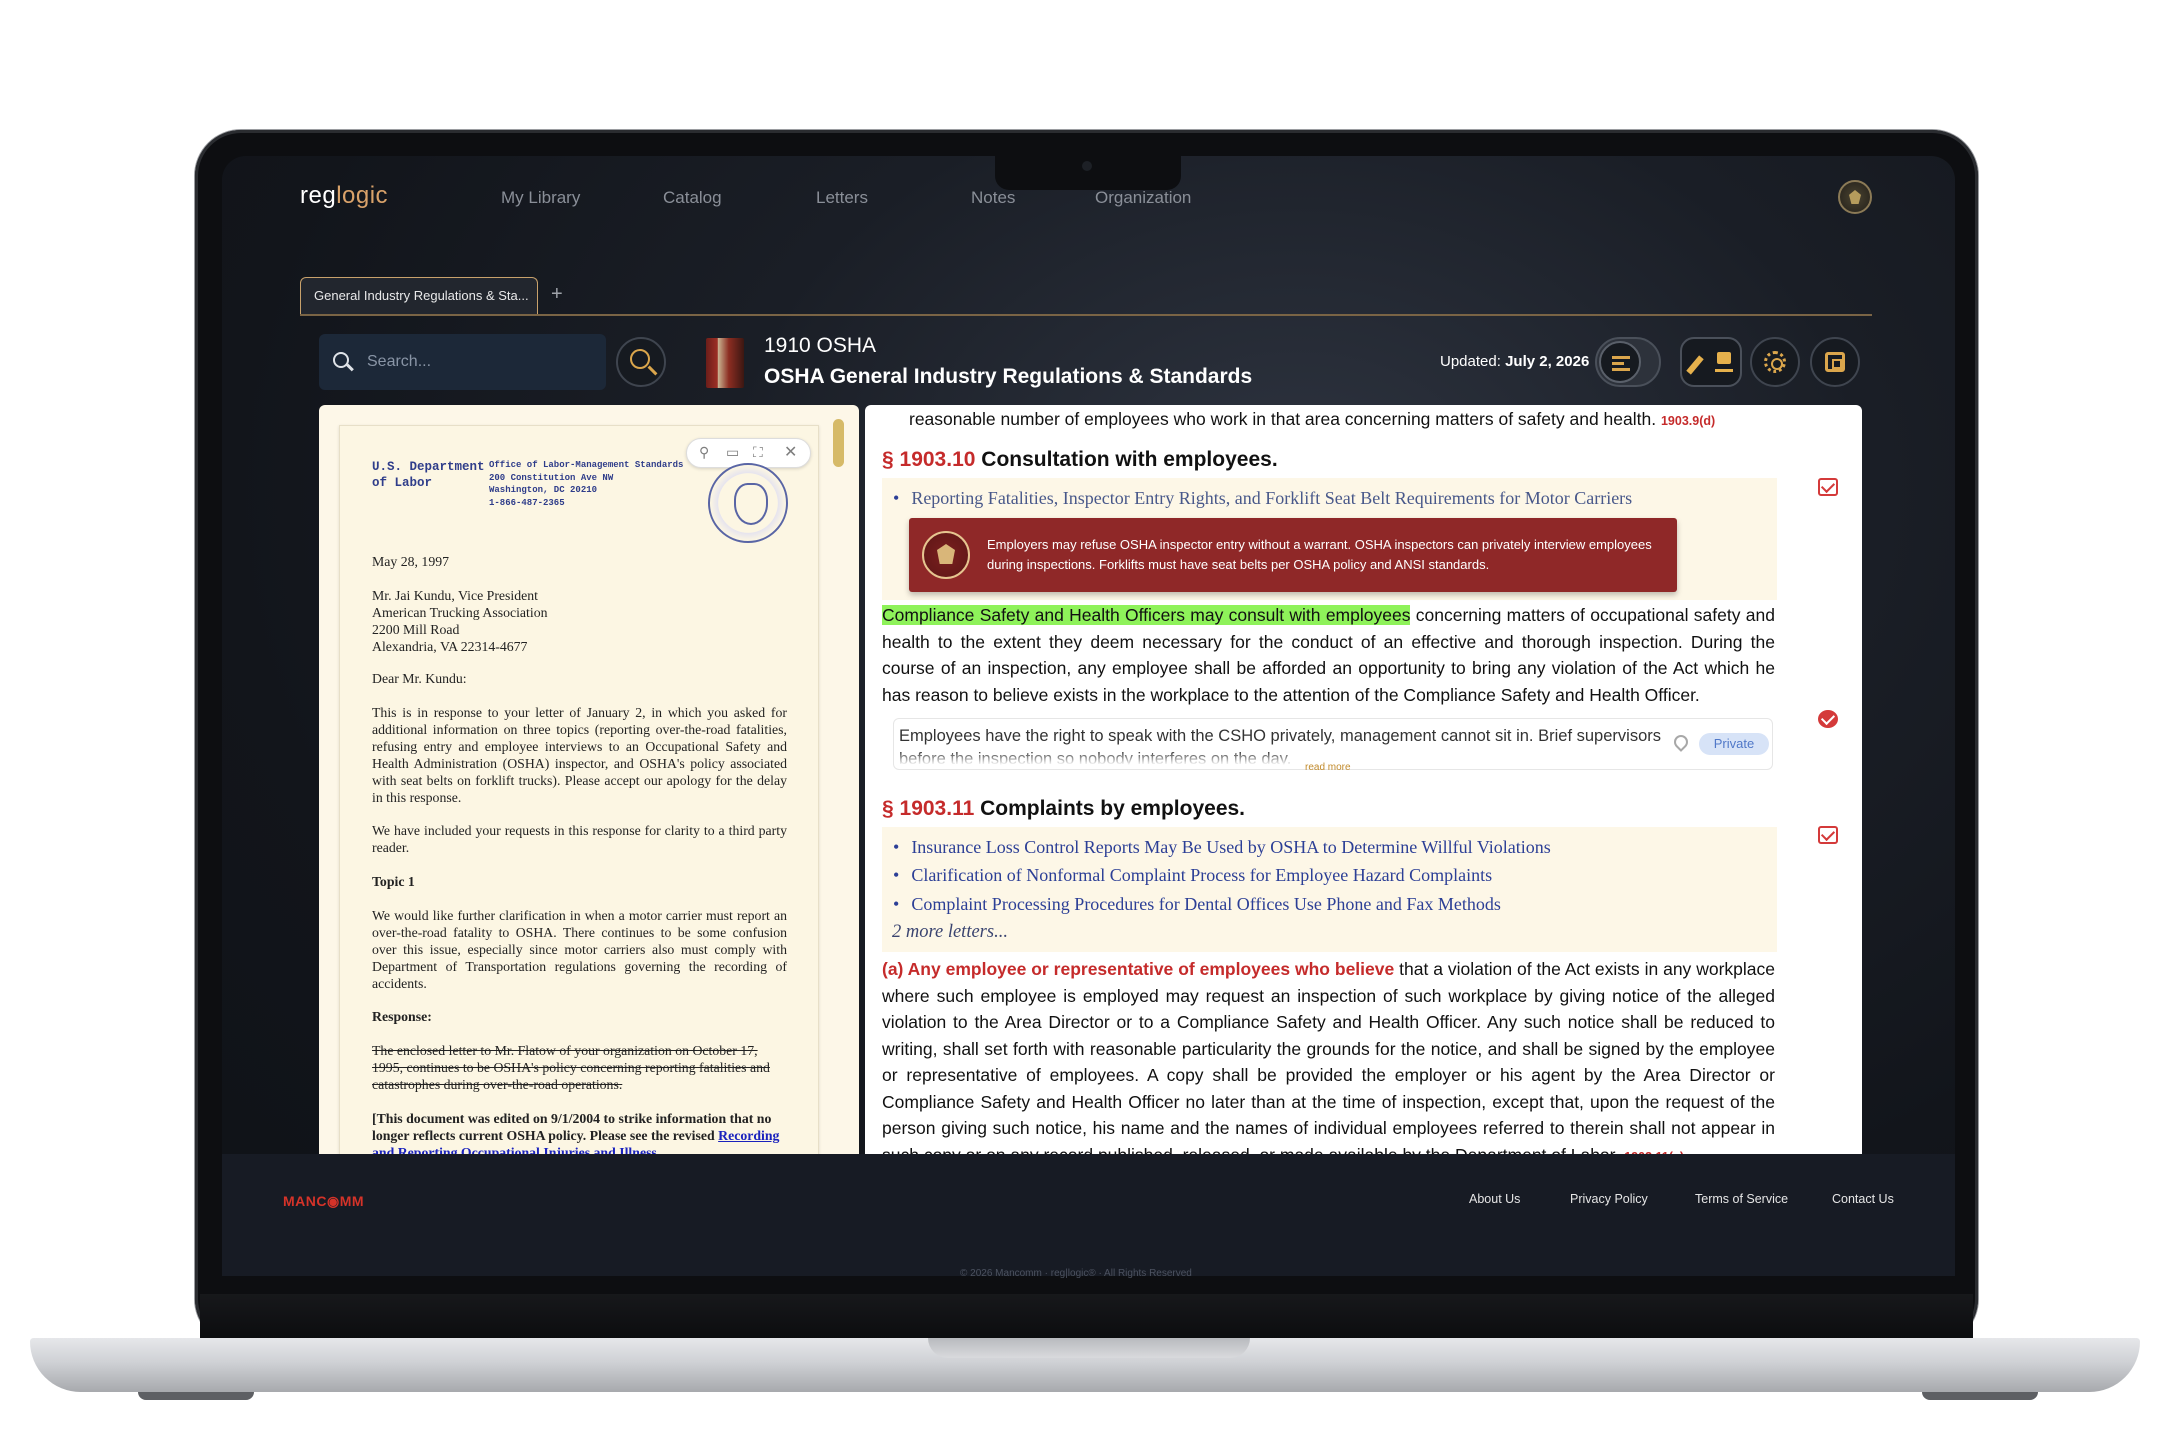 This screenshot has width=2170, height=1430. I want to click on footer-terms-link: Terms of Service, so click(1741, 1199).